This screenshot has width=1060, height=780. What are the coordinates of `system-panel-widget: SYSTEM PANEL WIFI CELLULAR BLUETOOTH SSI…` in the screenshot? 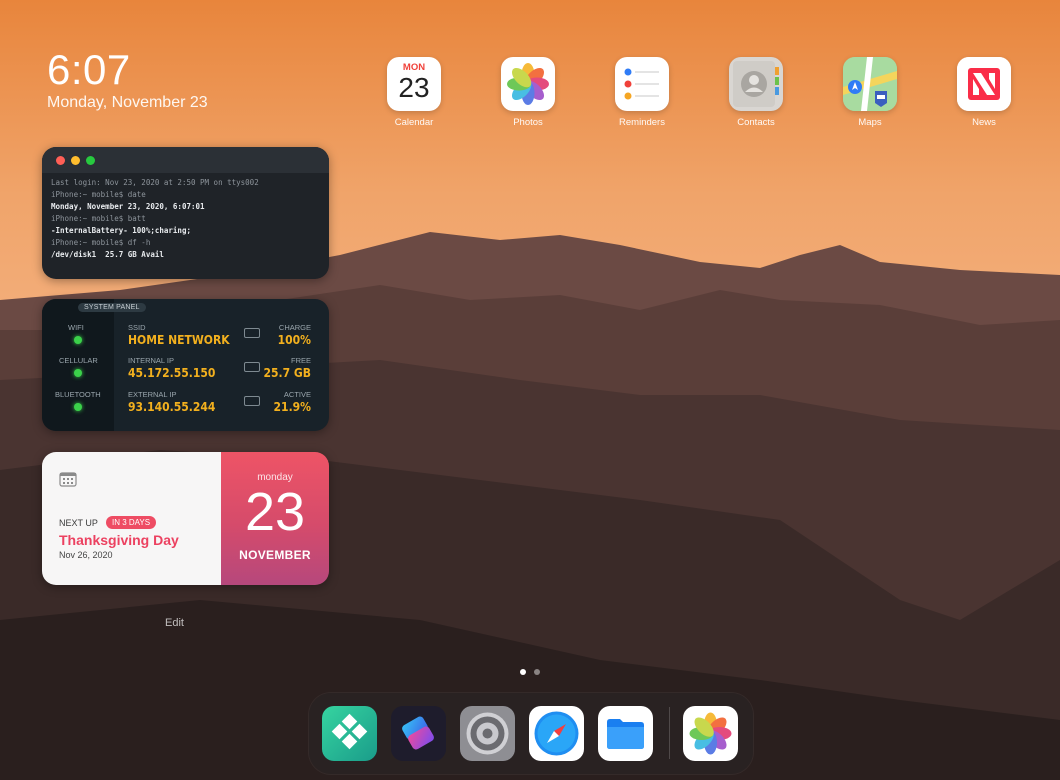 It's located at (185, 365).